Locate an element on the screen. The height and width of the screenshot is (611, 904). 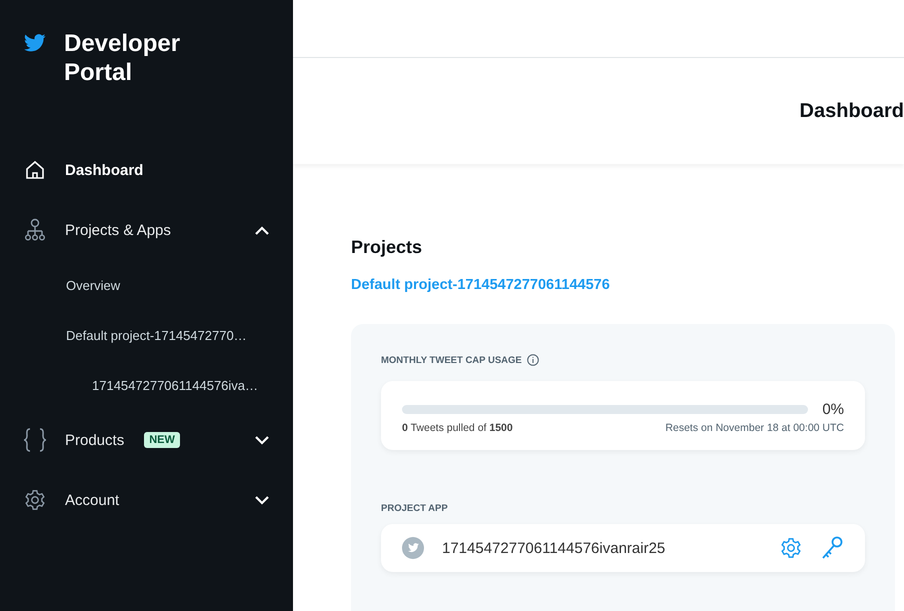
sidebar-item: Products is located at coordinates (94, 440).